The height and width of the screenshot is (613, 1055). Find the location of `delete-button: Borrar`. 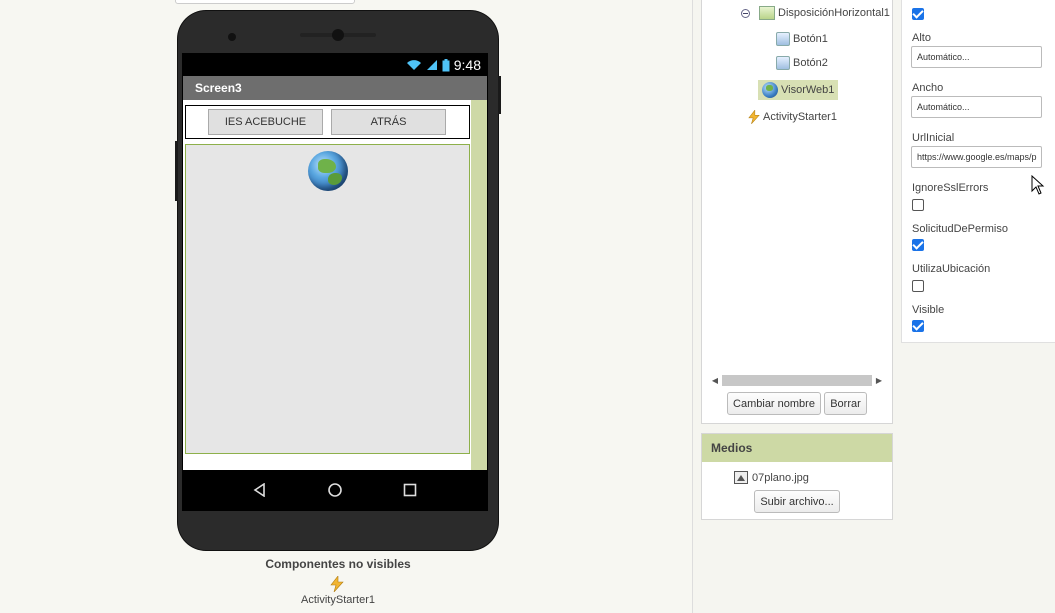

delete-button: Borrar is located at coordinates (845, 403).